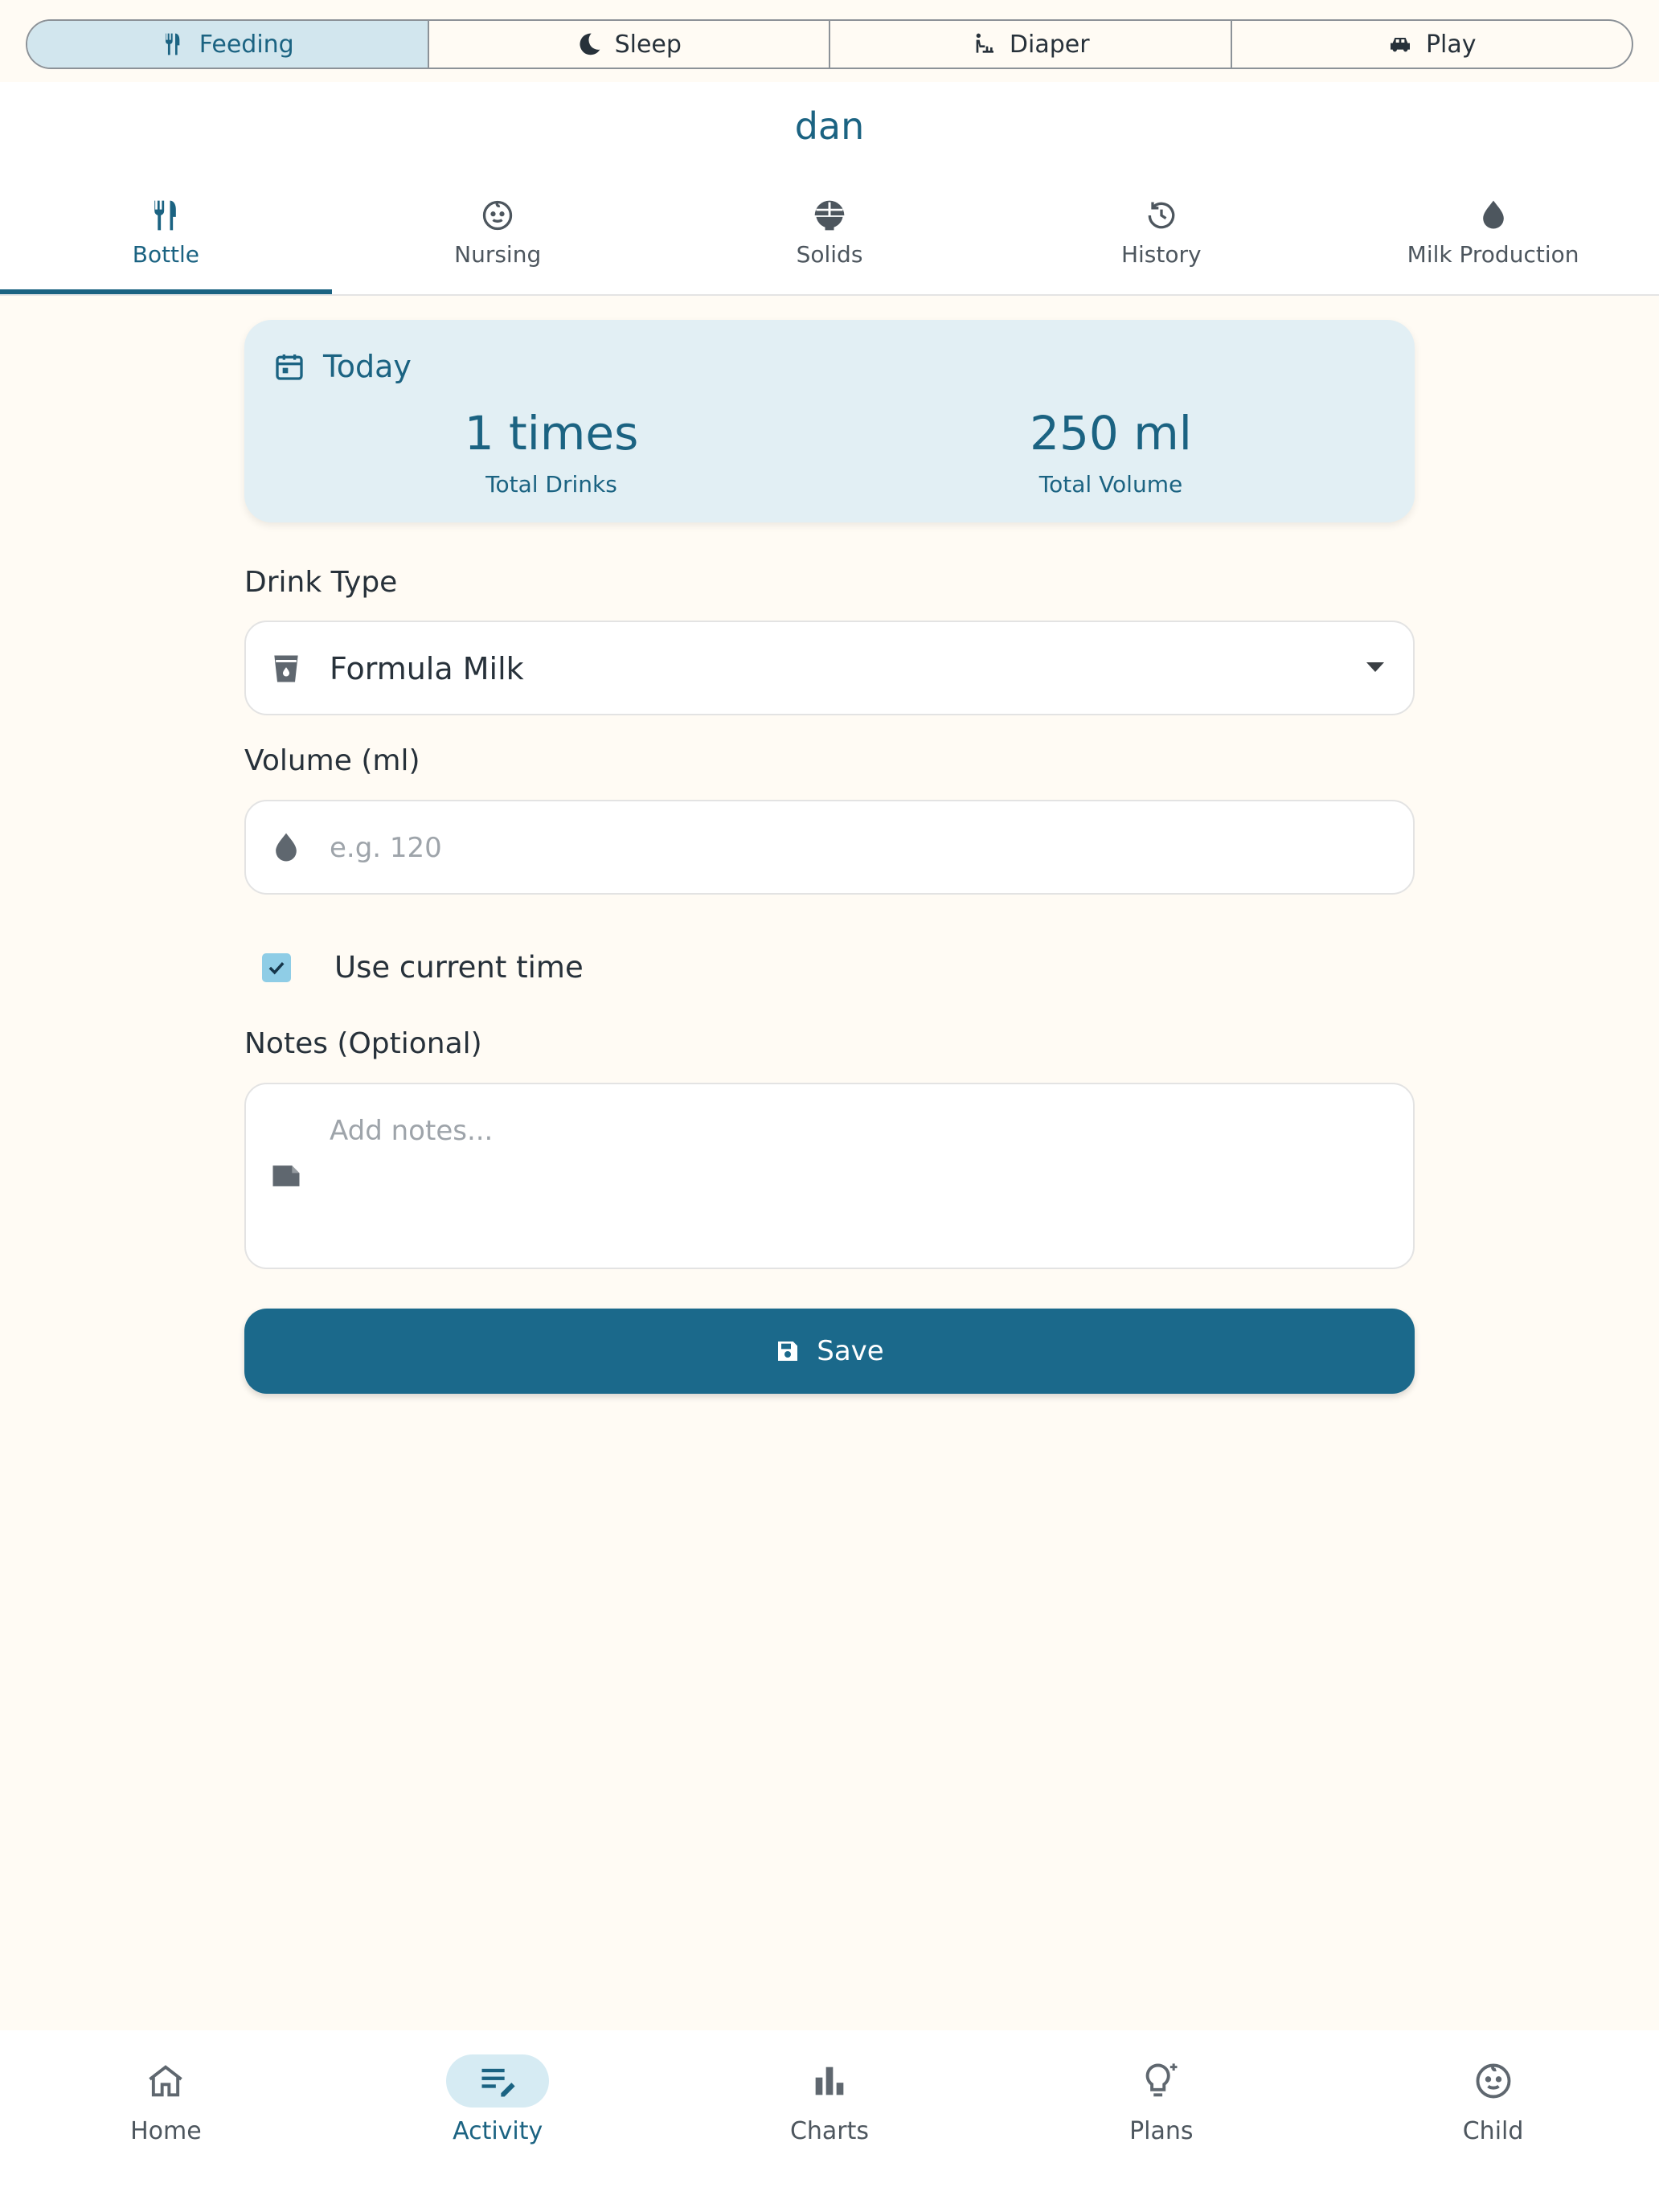 The width and height of the screenshot is (1659, 2212). What do you see at coordinates (1493, 240) in the screenshot?
I see `tab-milk-production: Milk Production` at bounding box center [1493, 240].